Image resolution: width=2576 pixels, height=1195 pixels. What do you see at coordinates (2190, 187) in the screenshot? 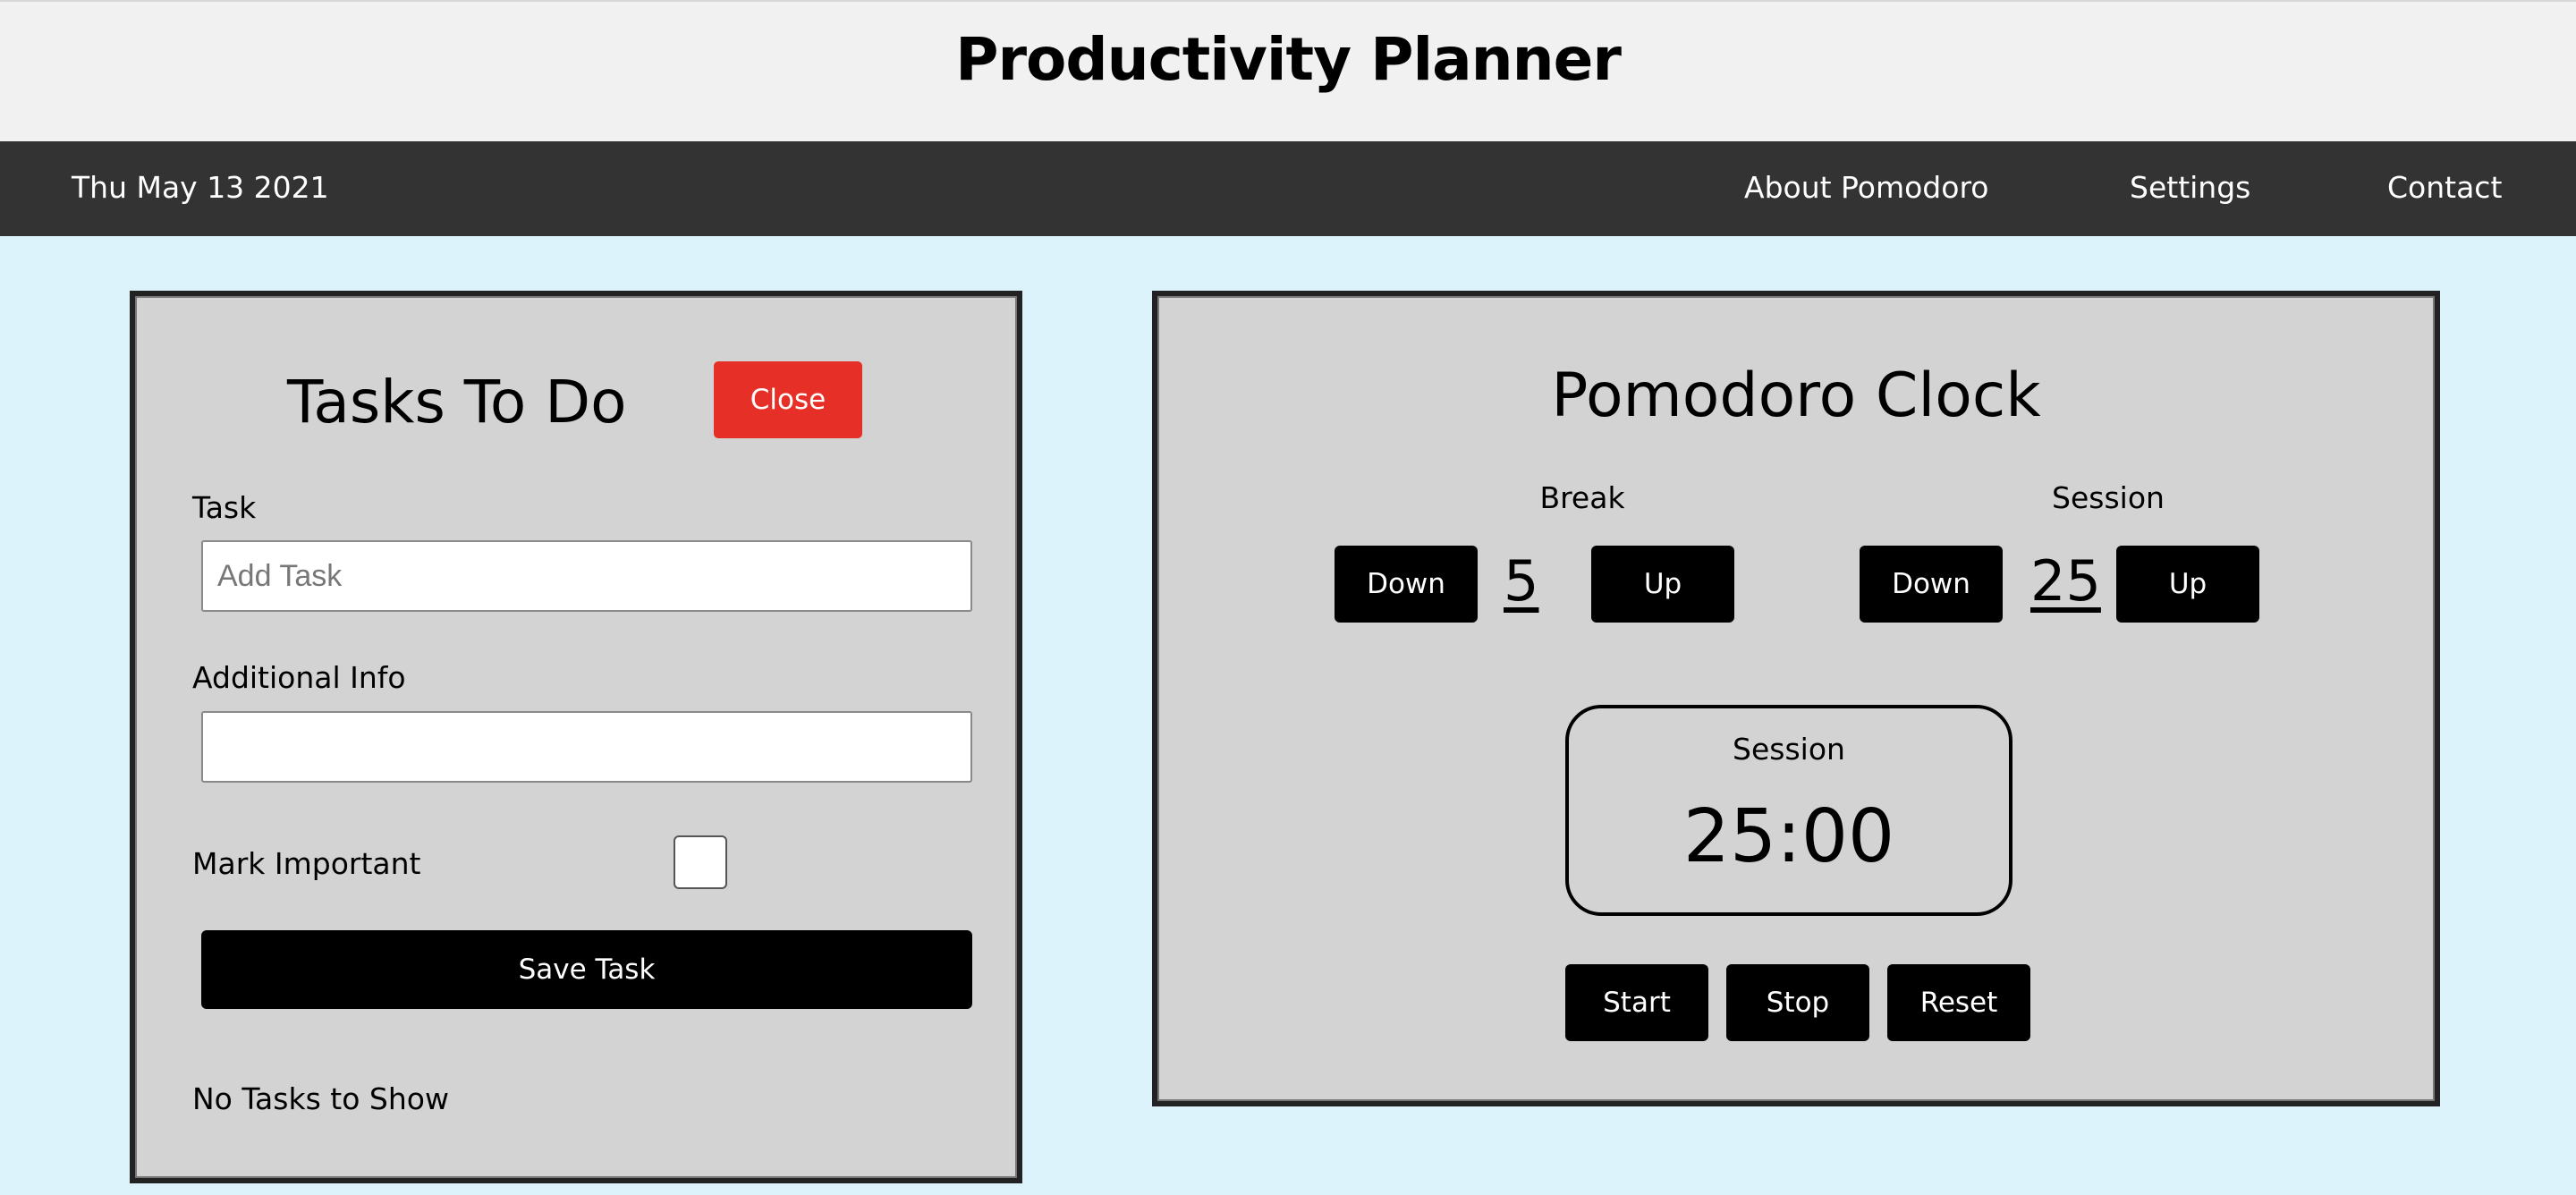
I see `nav-link-settings: Settings` at bounding box center [2190, 187].